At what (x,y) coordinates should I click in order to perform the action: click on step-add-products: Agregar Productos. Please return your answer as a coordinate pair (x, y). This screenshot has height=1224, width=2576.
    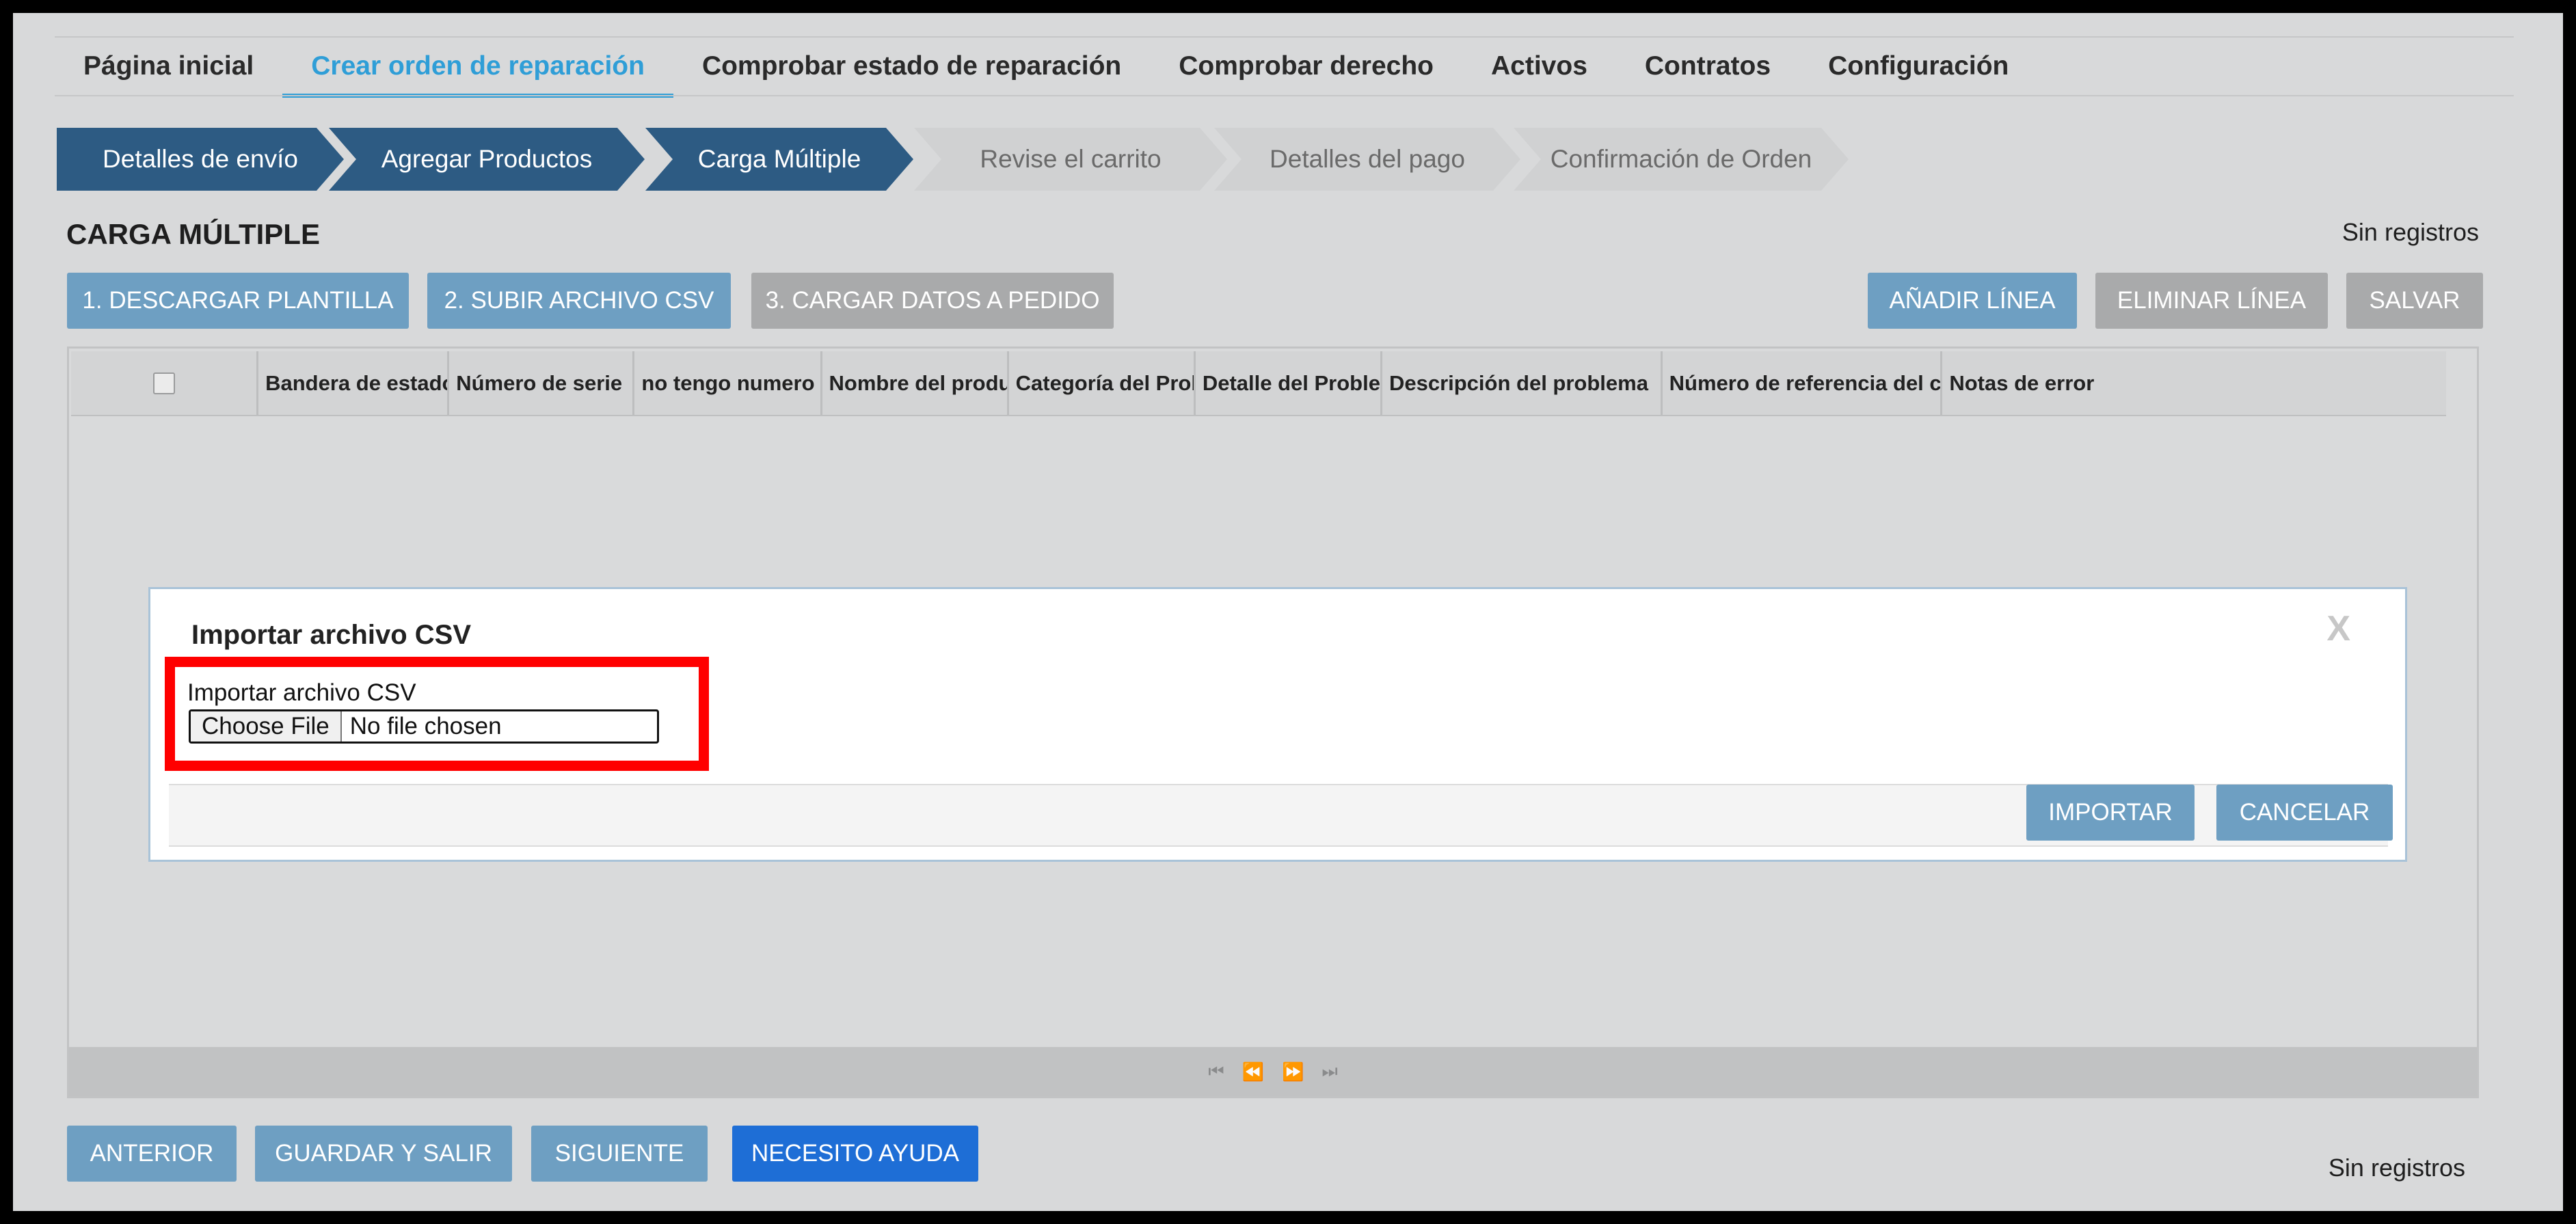
    Looking at the image, I should click on (487, 159).